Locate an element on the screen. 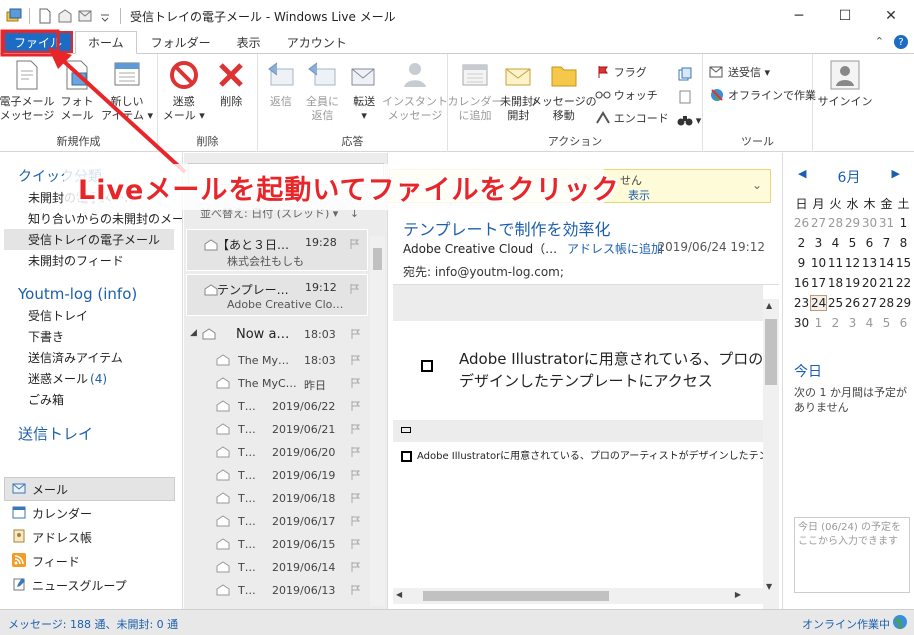  module-newsgroups: ニュースグループ is located at coordinates (91, 585).